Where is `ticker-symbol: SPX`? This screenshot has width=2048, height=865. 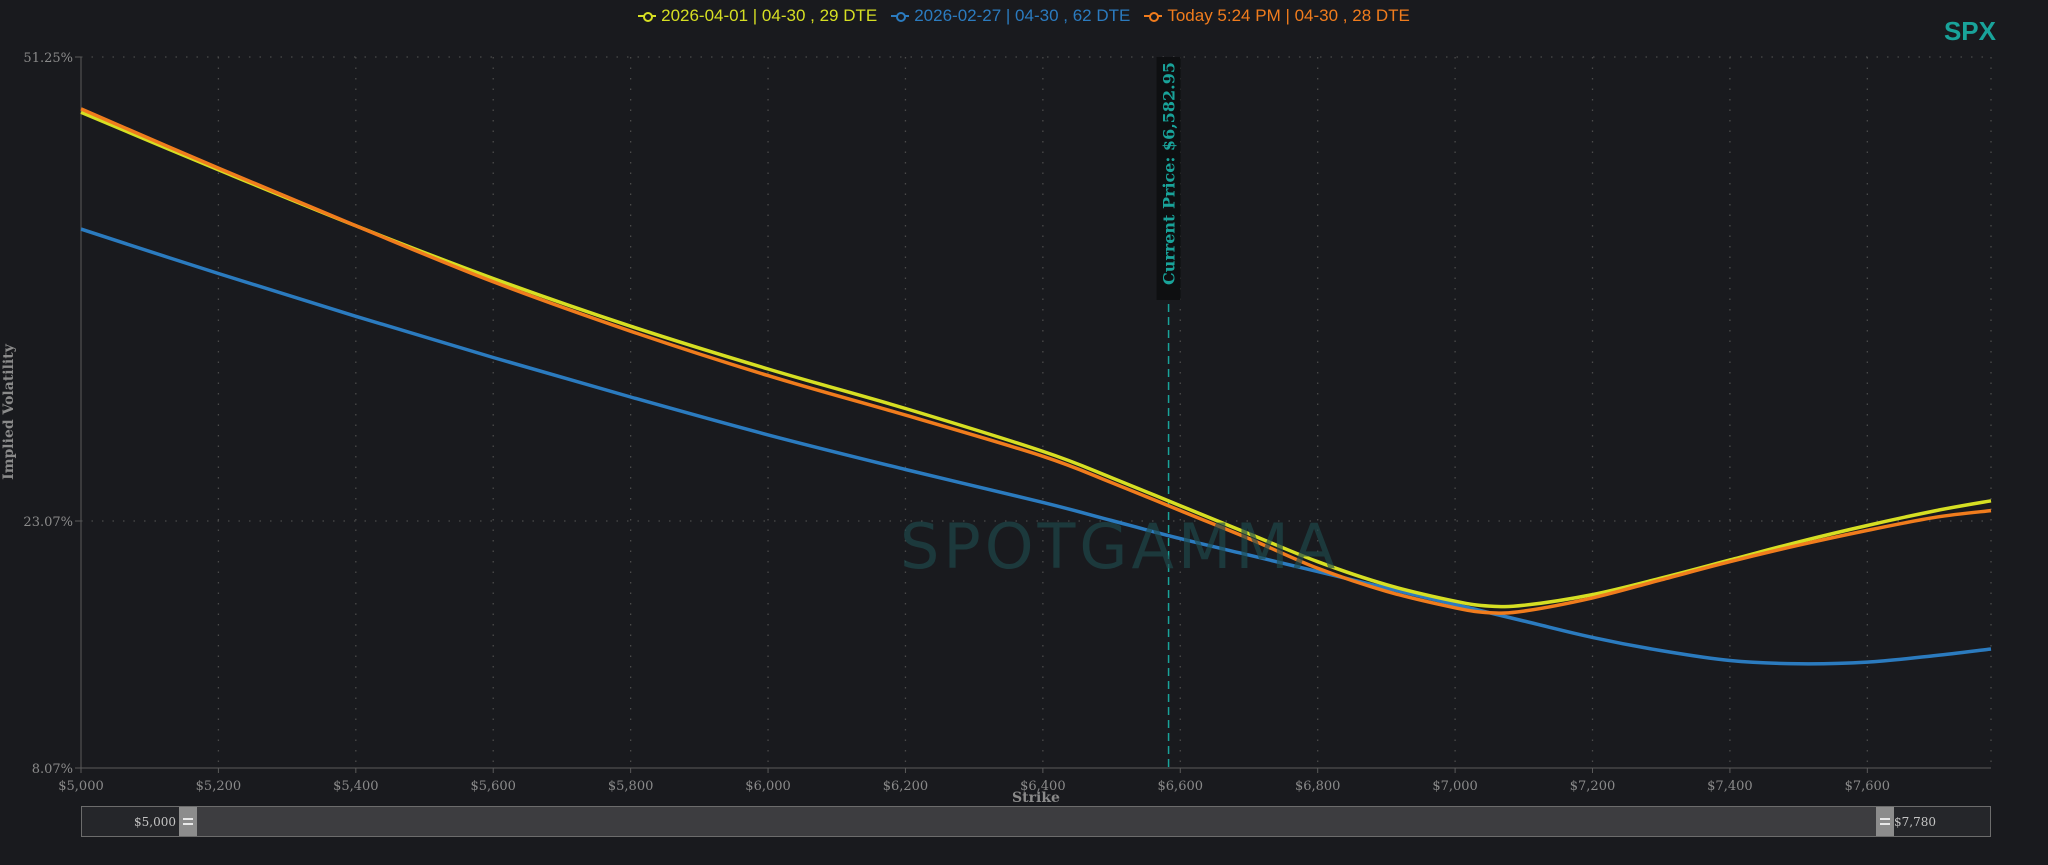
ticker-symbol: SPX is located at coordinates (1969, 31).